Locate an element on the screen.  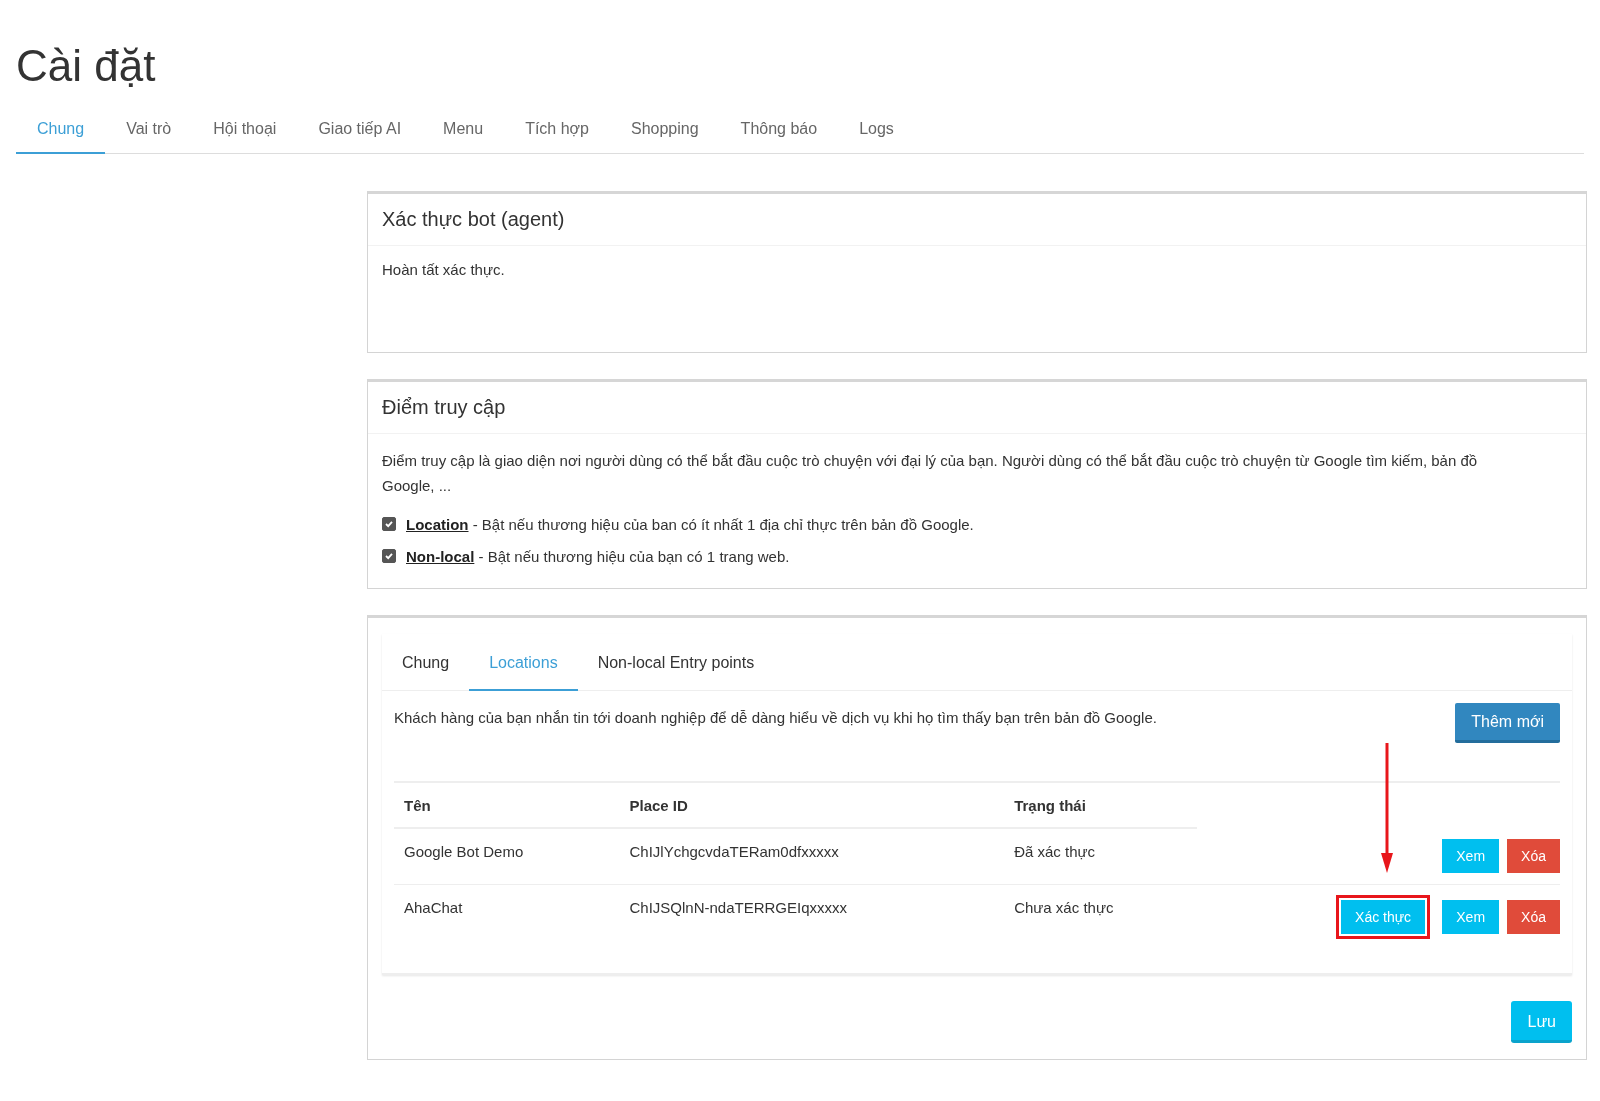
page-title: Cài đặt is located at coordinates (86, 66).